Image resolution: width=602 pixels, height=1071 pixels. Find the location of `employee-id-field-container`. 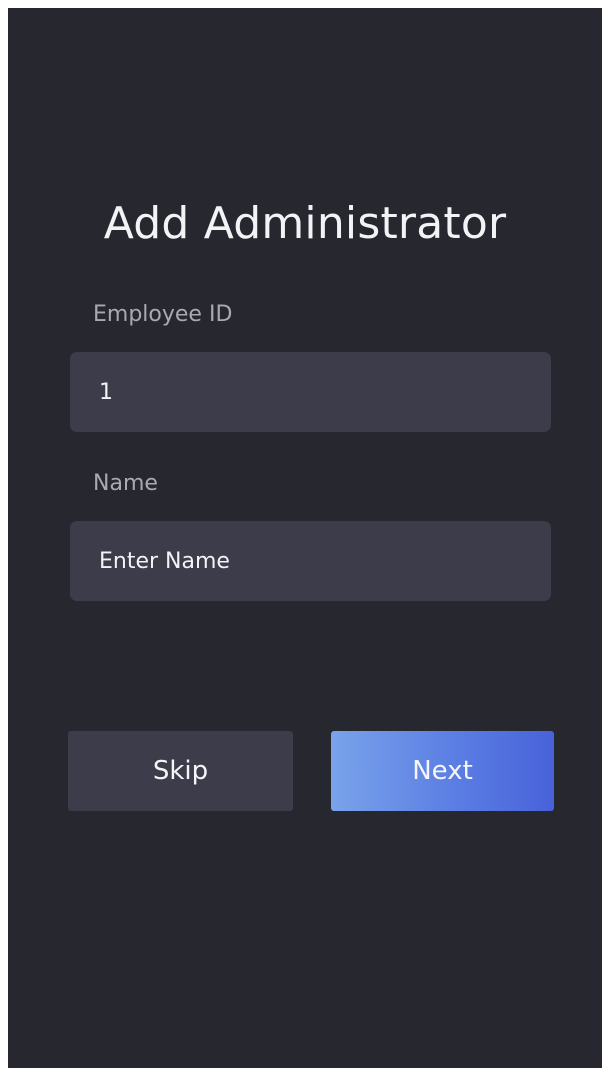

employee-id-field-container is located at coordinates (310, 392).